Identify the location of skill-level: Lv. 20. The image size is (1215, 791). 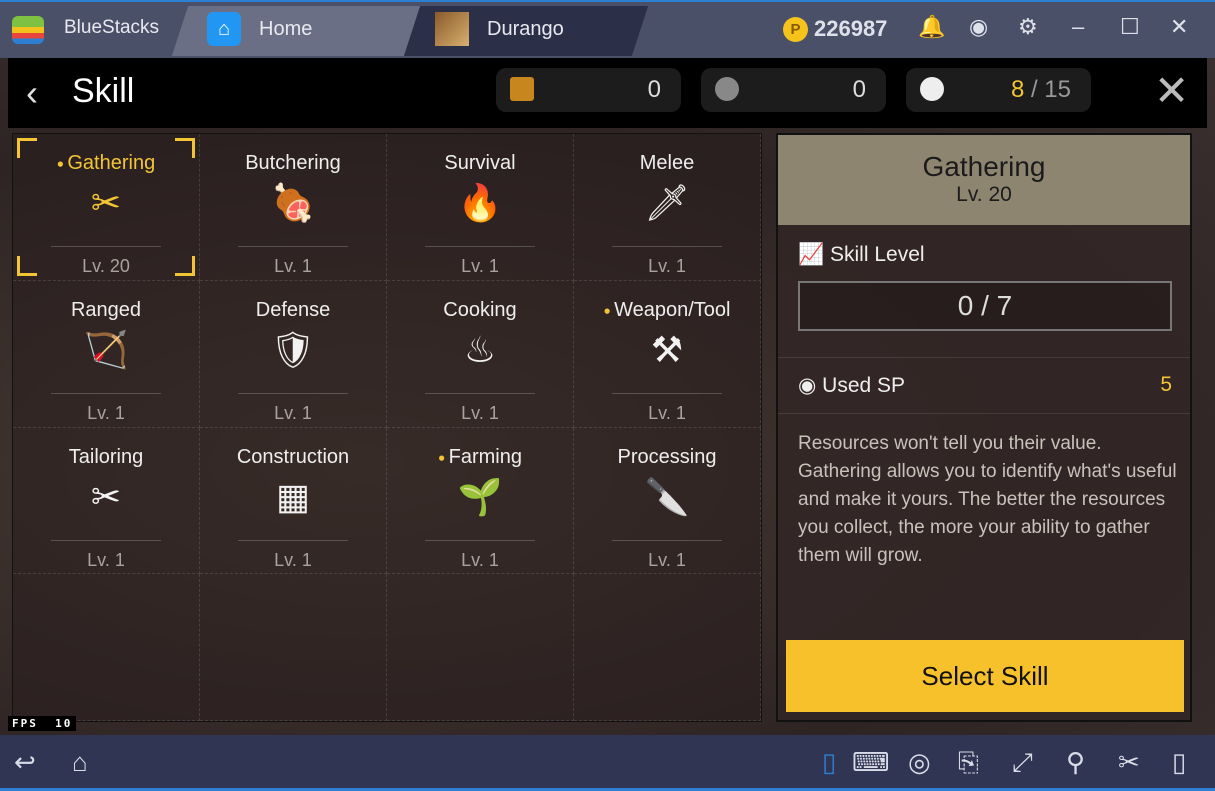
(106, 266).